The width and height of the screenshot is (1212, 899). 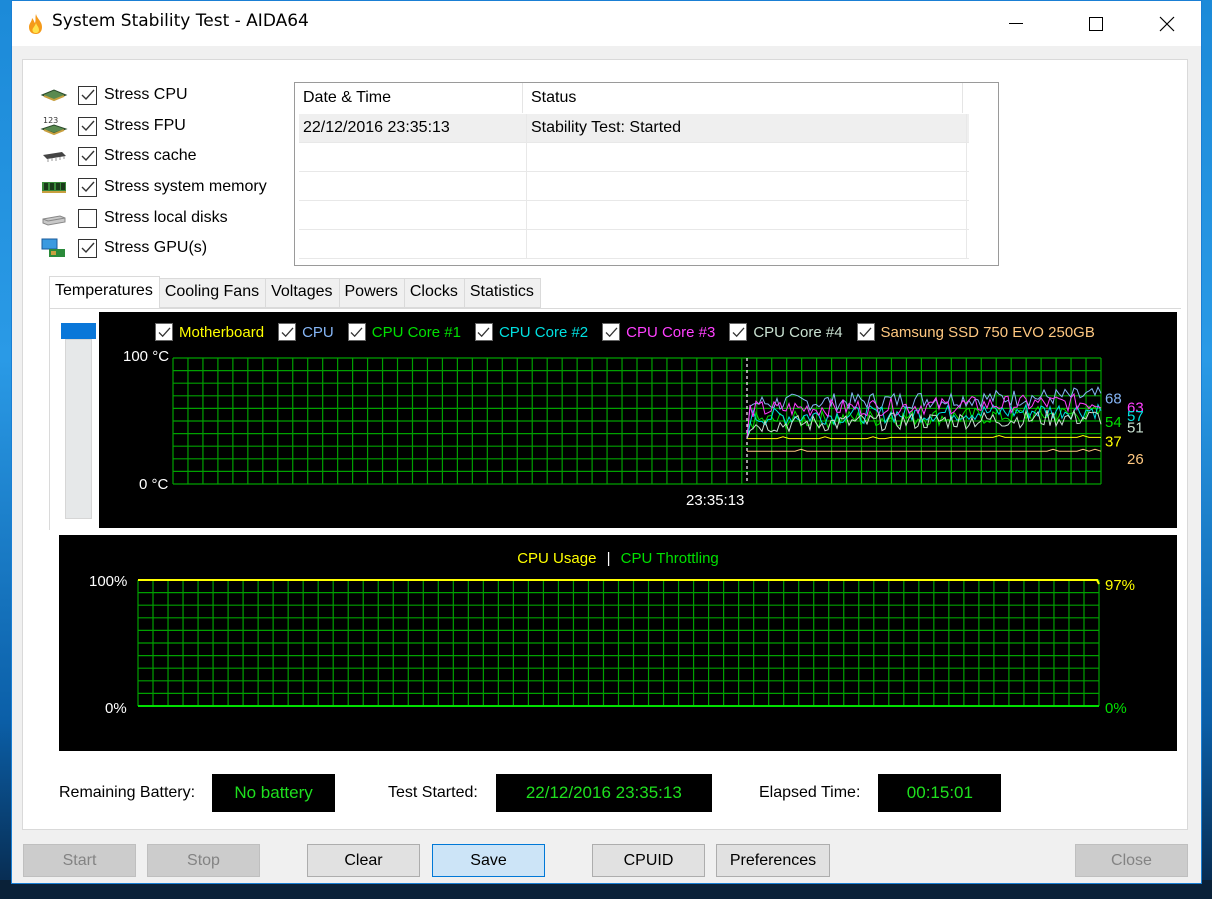 I want to click on cache-chip-icon, so click(x=54, y=157).